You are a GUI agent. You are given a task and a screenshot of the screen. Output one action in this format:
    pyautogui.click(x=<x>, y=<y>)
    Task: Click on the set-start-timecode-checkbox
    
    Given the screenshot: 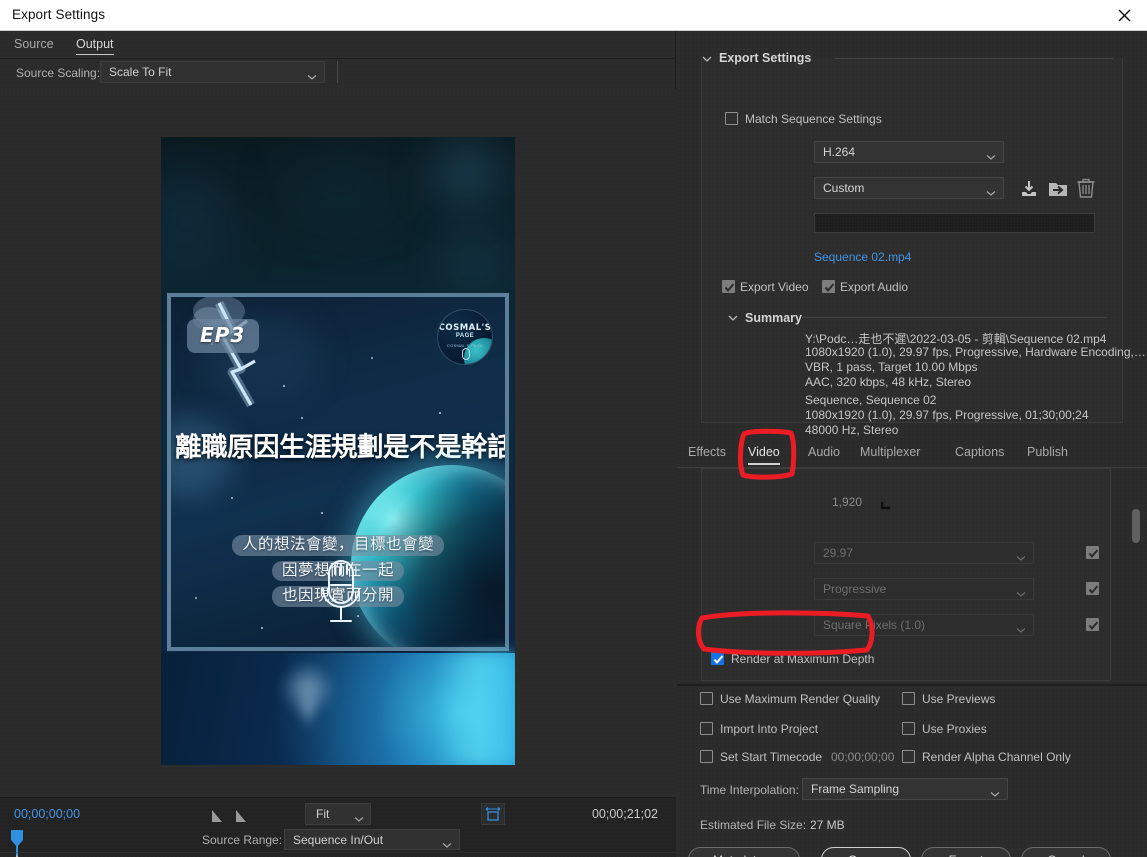 What is the action you would take?
    pyautogui.click(x=706, y=756)
    